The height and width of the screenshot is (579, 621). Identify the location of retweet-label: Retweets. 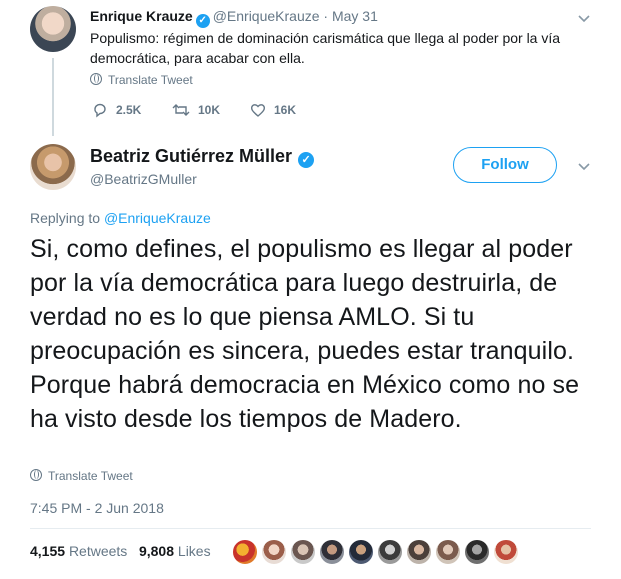
(98, 551).